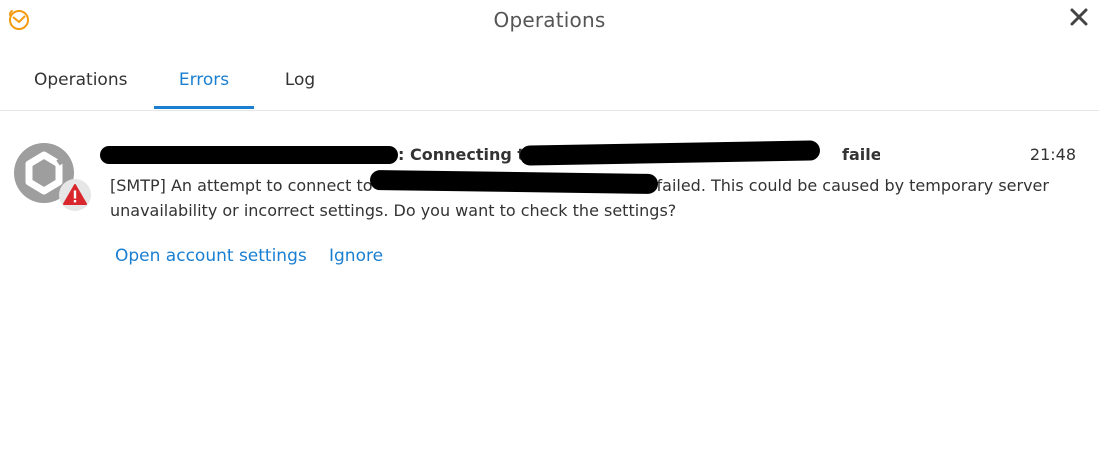 This screenshot has height=466, width=1099. I want to click on error-title-visible: : Connecting to, so click(467, 154).